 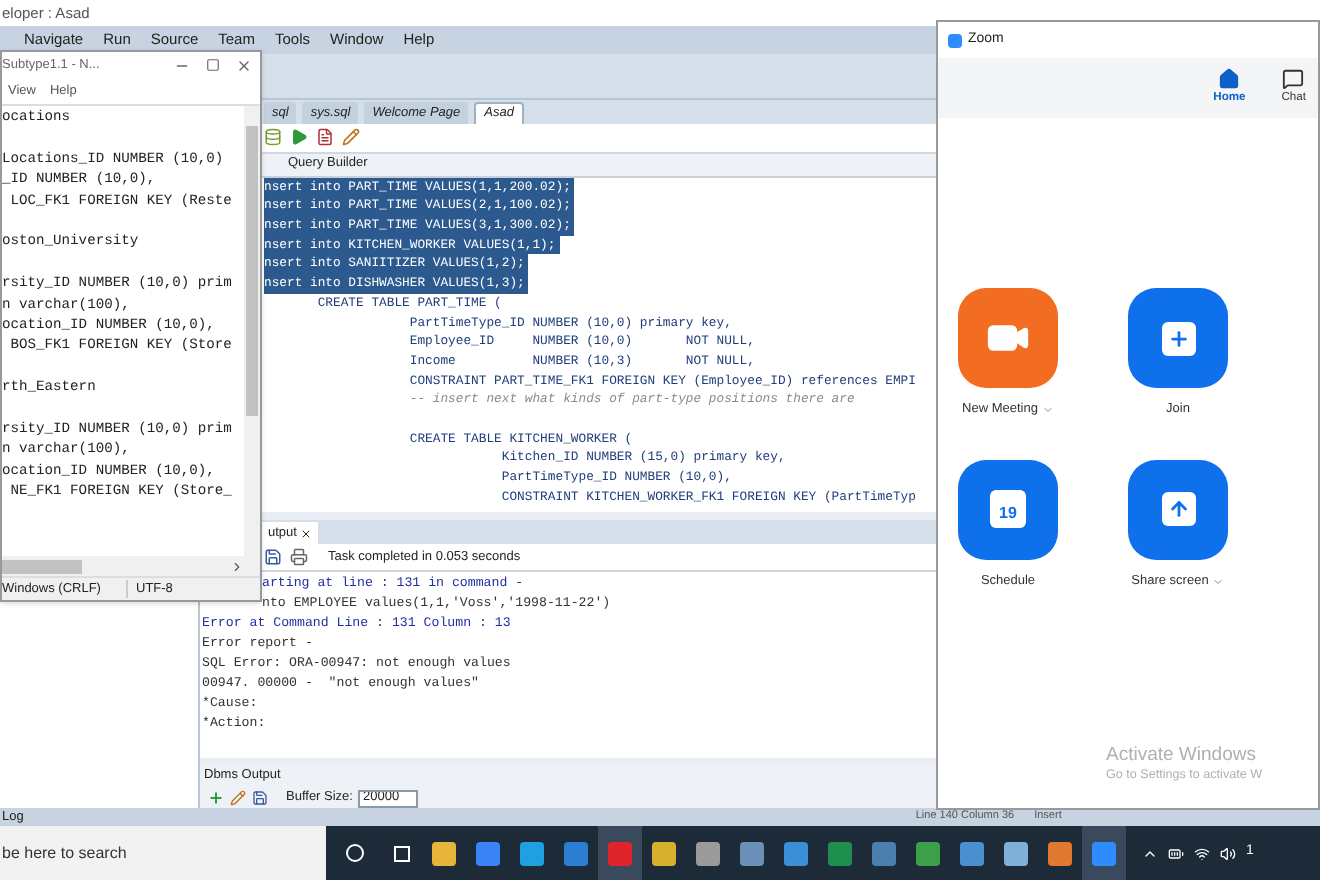 What do you see at coordinates (306, 533) in the screenshot?
I see `close-icon` at bounding box center [306, 533].